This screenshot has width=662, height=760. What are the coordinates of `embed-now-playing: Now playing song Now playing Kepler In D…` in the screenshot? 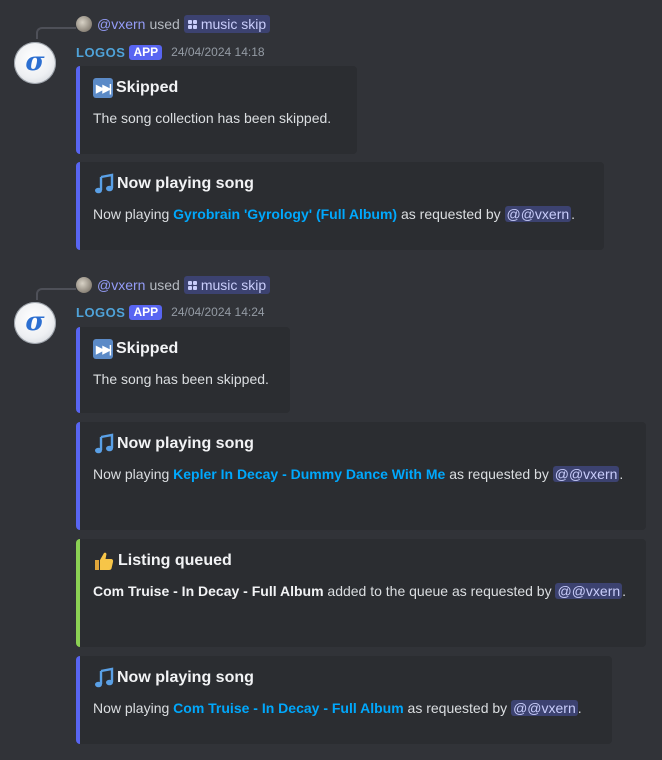 It's located at (361, 476).